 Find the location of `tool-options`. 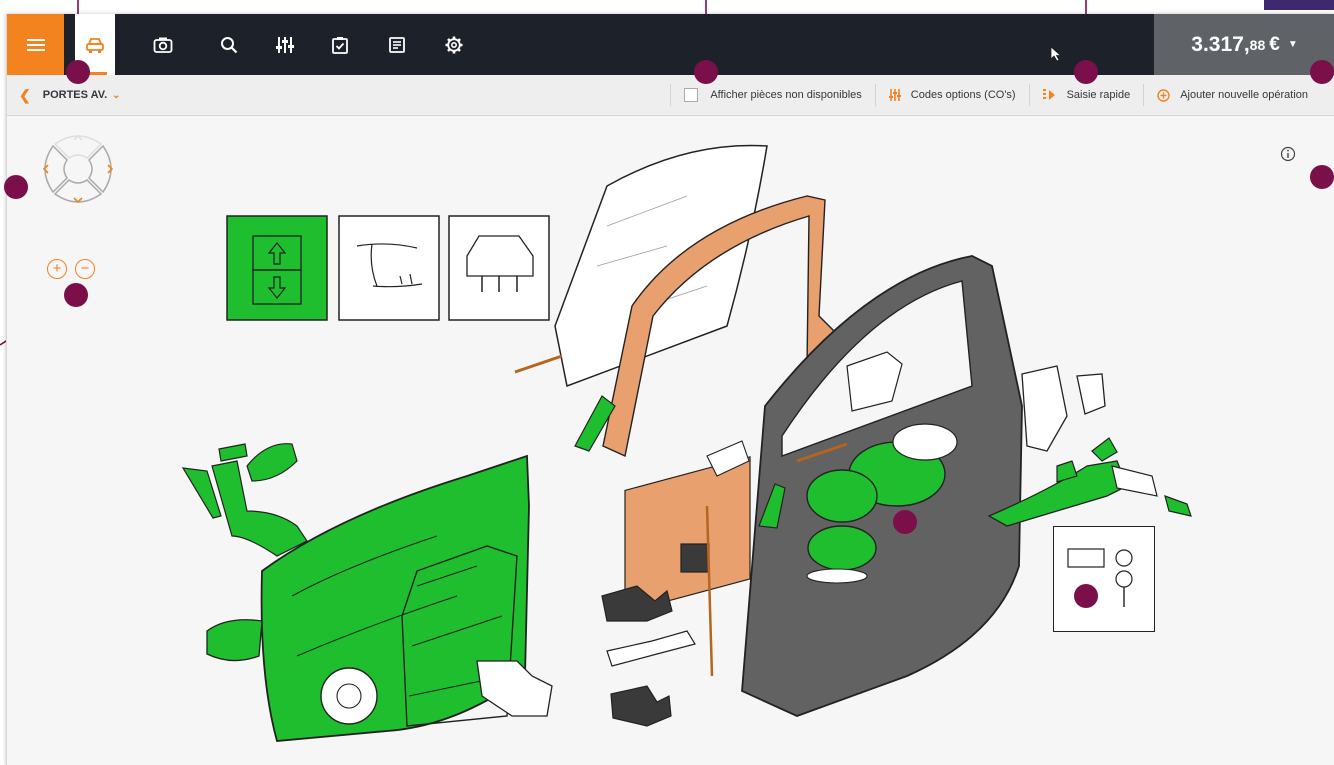

tool-options is located at coordinates (285, 44).